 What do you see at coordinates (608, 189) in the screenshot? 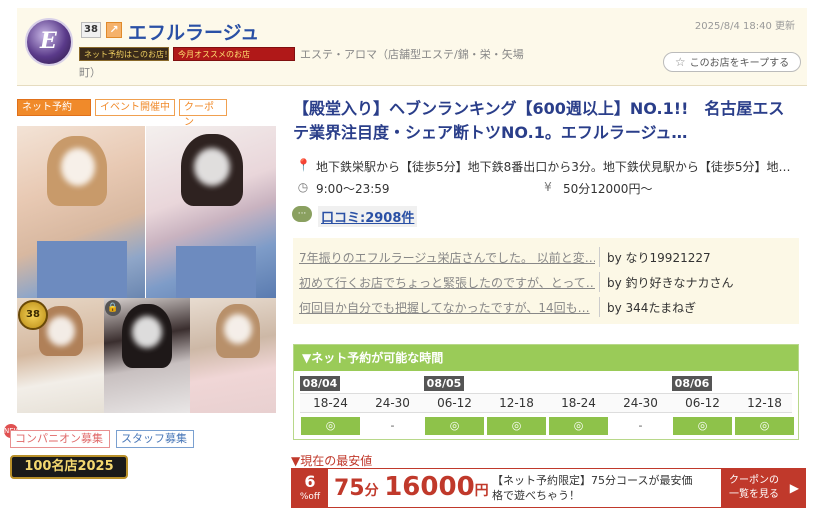
I see `price-info: 50分12000円〜` at bounding box center [608, 189].